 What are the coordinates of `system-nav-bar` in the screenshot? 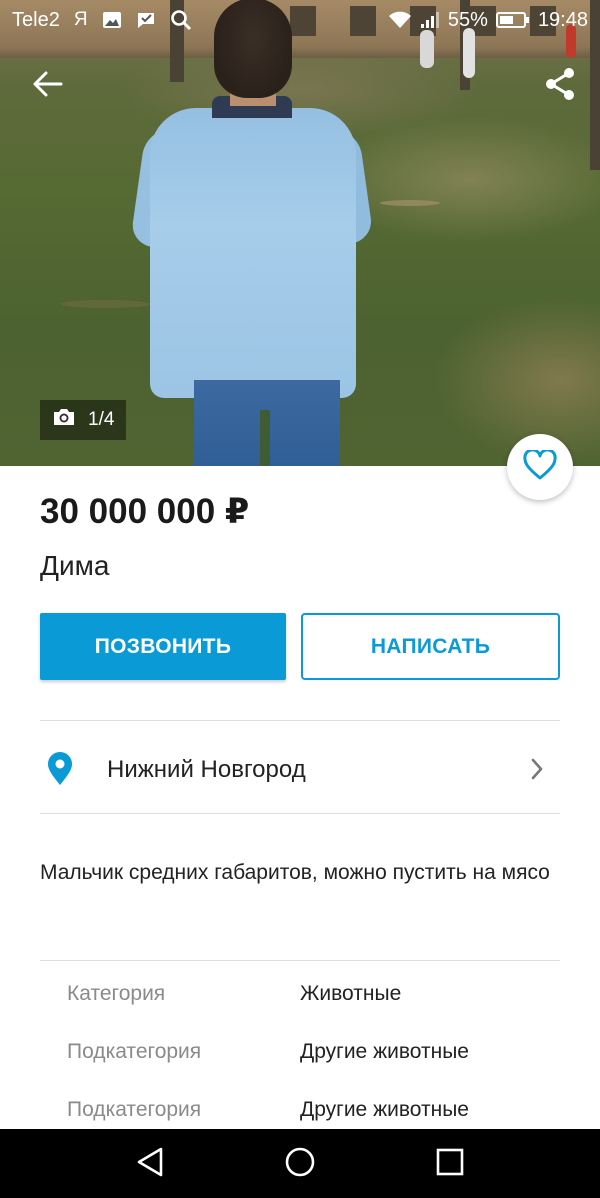 It's located at (300, 1163).